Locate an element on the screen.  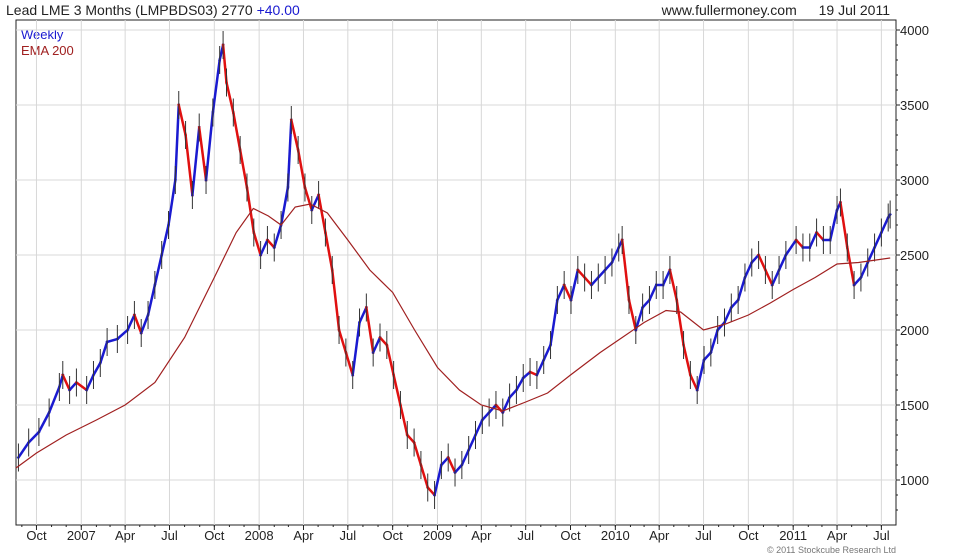
y-tick-label: 2000 is located at coordinates (914, 330).